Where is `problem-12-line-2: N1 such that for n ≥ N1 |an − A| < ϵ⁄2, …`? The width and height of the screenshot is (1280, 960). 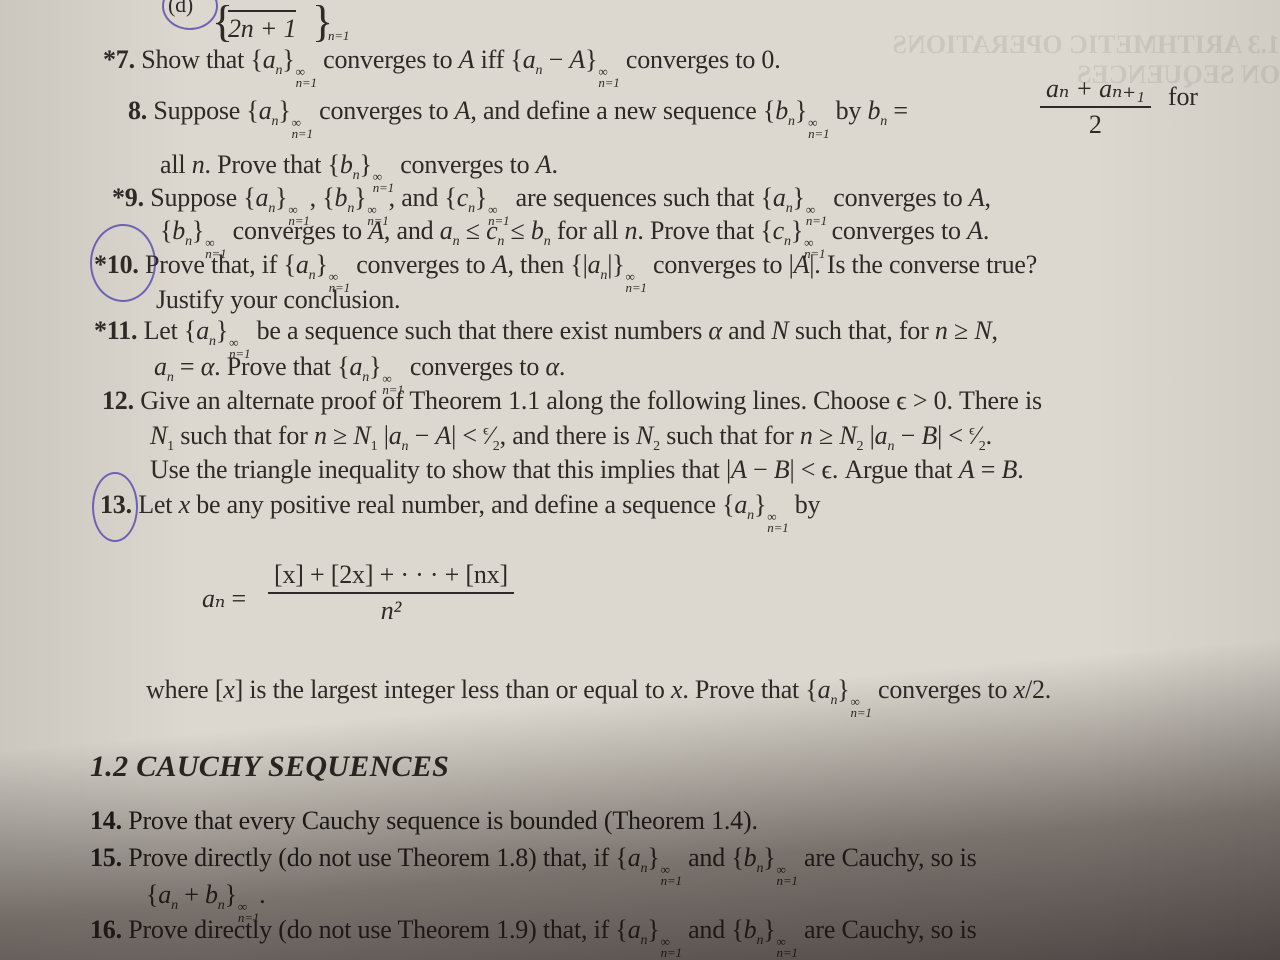 problem-12-line-2: N1 such that for n ≥ N1 |an − A| < ϵ⁄2, … is located at coordinates (571, 438).